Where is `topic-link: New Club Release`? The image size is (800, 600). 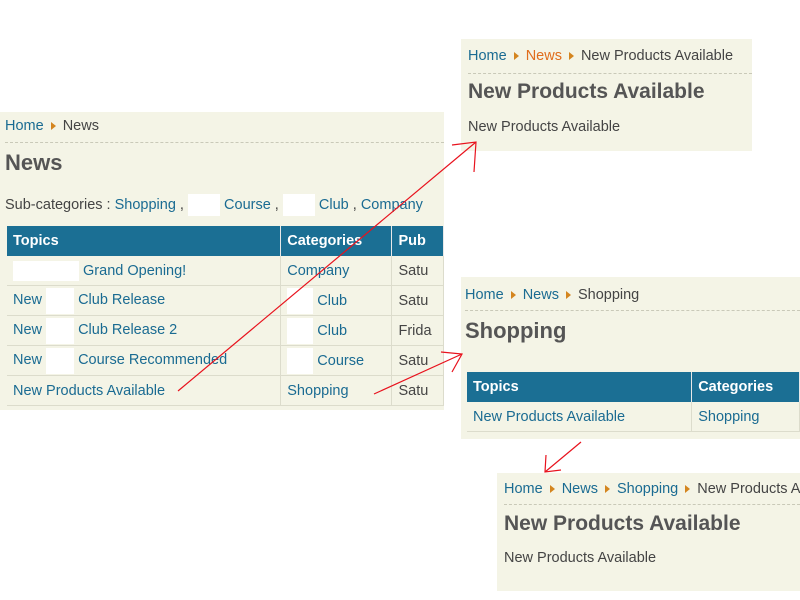
topic-link: New Club Release is located at coordinates (89, 300).